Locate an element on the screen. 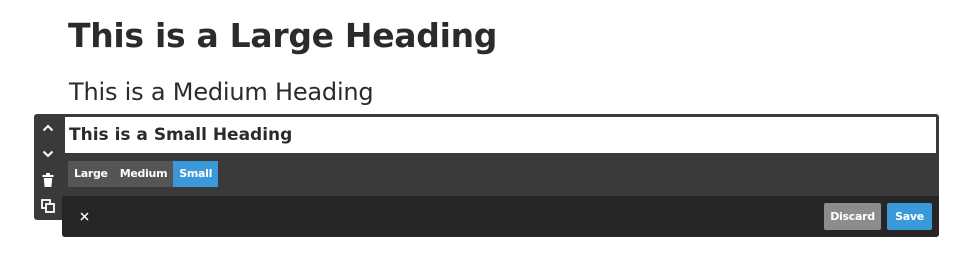 The height and width of the screenshot is (269, 960). discard-button: Discard is located at coordinates (852, 216).